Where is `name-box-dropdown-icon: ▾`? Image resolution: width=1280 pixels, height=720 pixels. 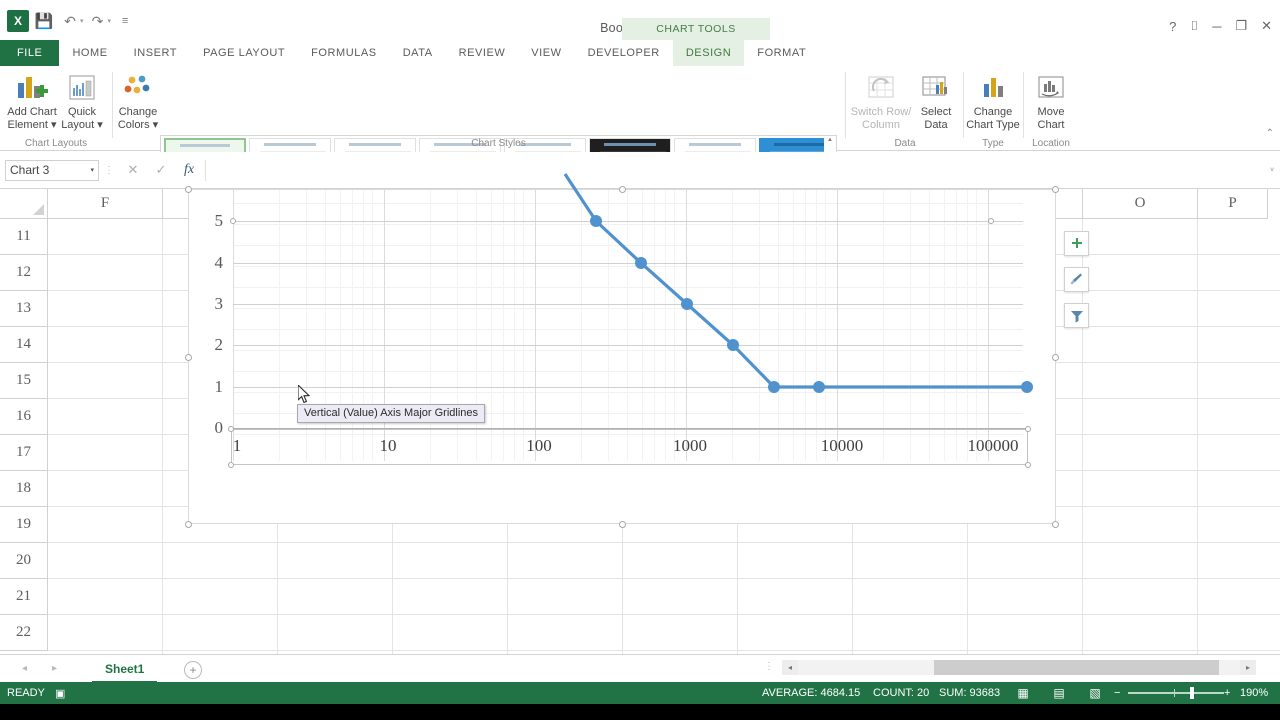 name-box-dropdown-icon: ▾ is located at coordinates (92, 170).